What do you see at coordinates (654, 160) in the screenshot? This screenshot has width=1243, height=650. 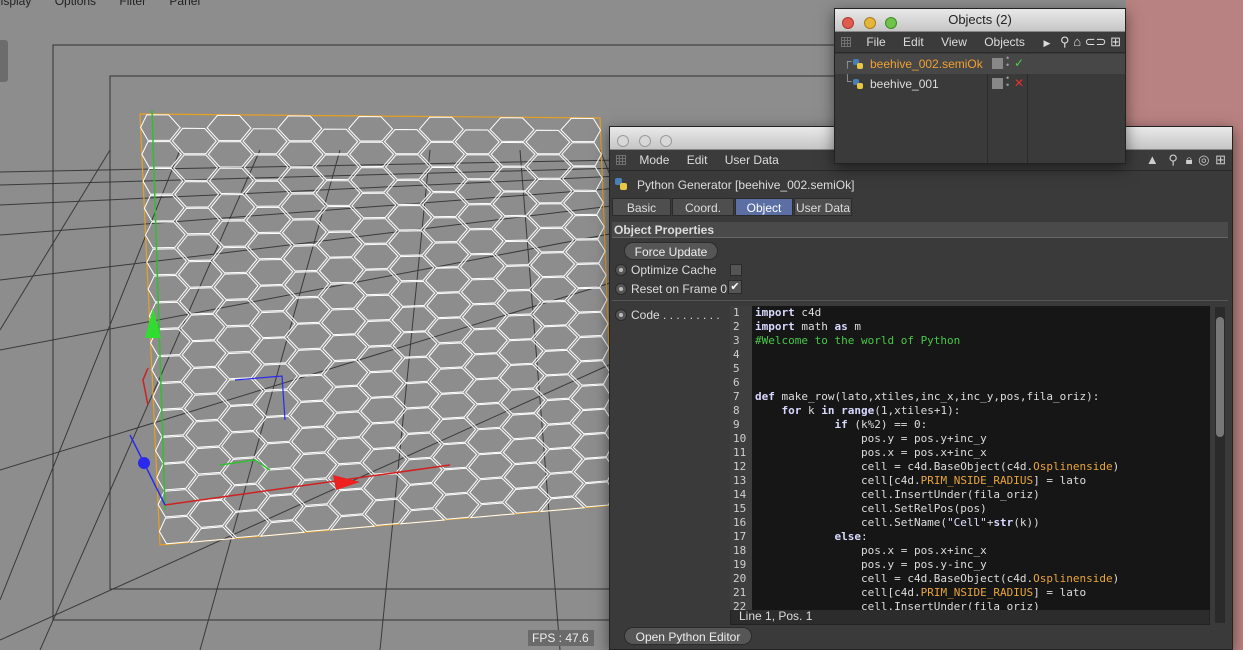 I see `menu-mode: Mode` at bounding box center [654, 160].